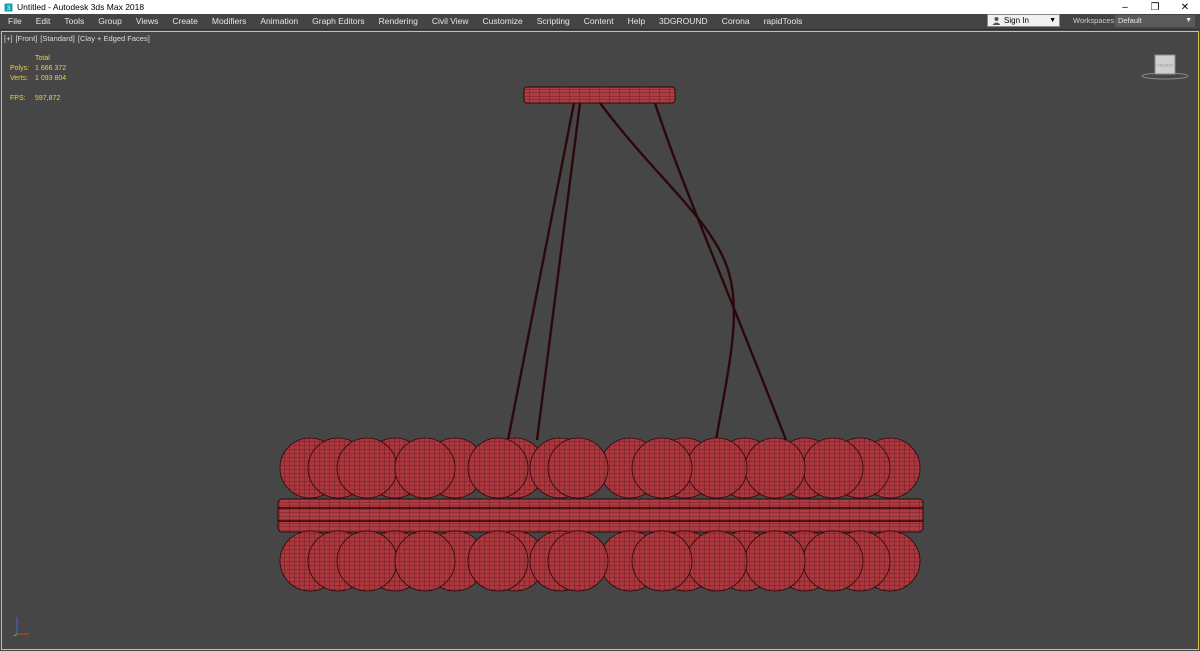 This screenshot has height=651, width=1200. Describe the element at coordinates (57, 38) in the screenshot. I see `viewport-standard-menu: [Standard]` at that location.